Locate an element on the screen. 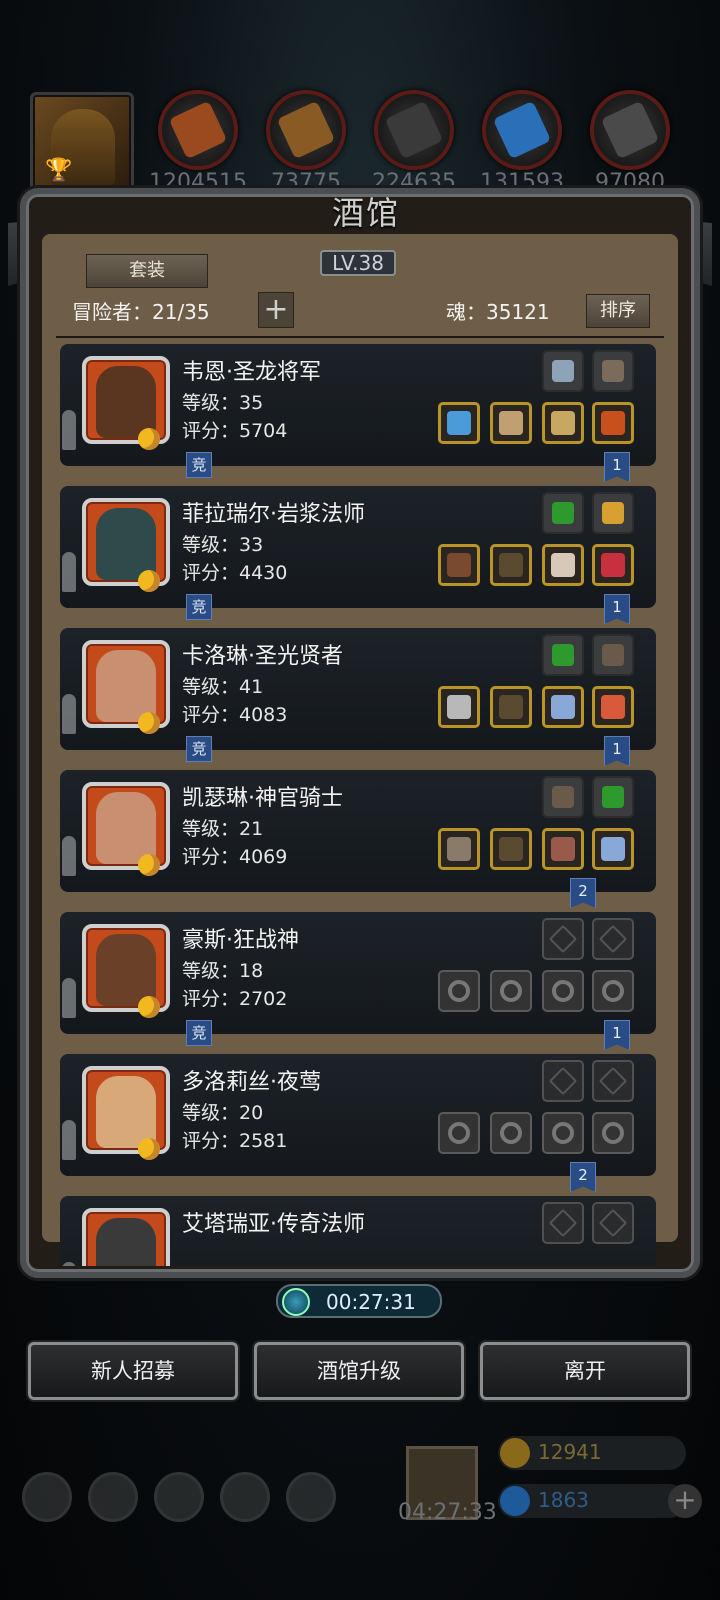 Image resolution: width=720 pixels, height=1600 pixels. hero-level: 等级：35 is located at coordinates (223, 403).